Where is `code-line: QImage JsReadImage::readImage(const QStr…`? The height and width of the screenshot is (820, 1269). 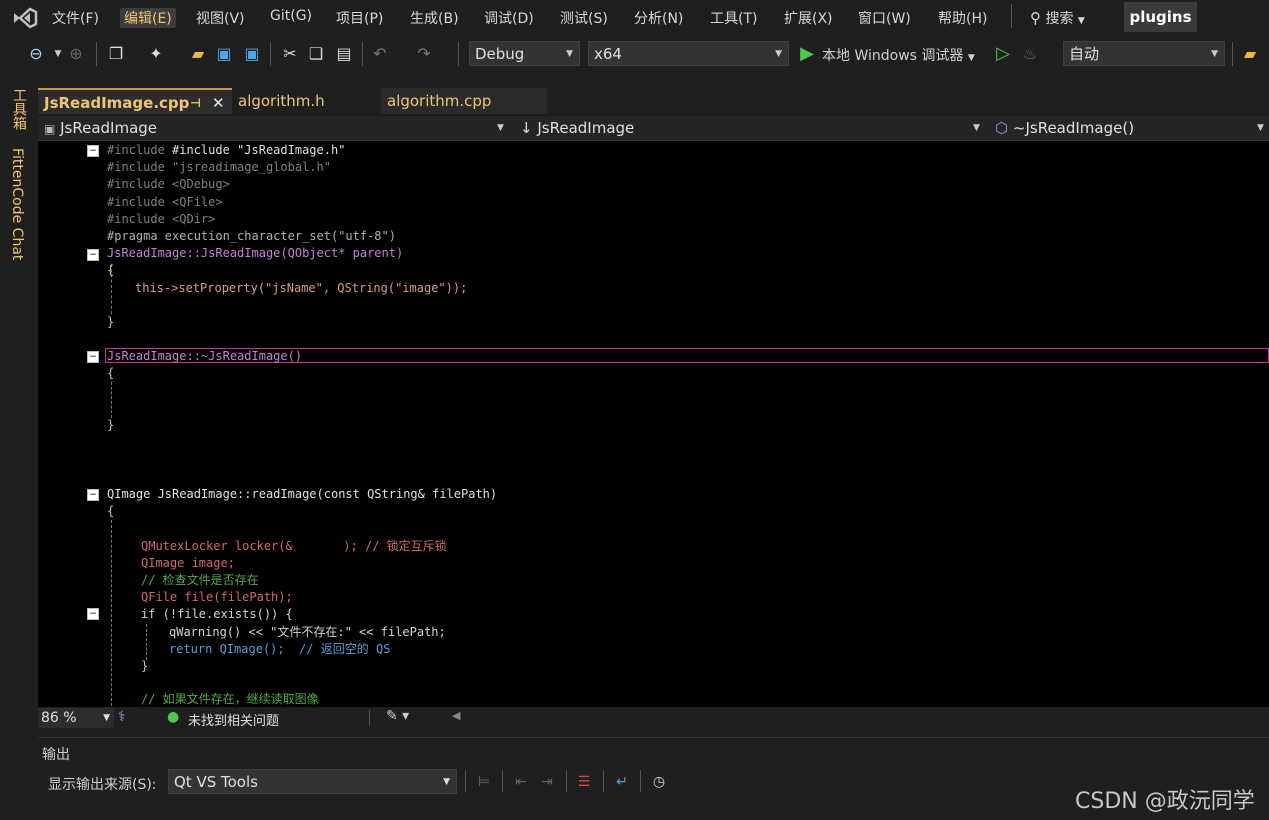 code-line: QImage JsReadImage::readImage(const QStr… is located at coordinates (302, 494).